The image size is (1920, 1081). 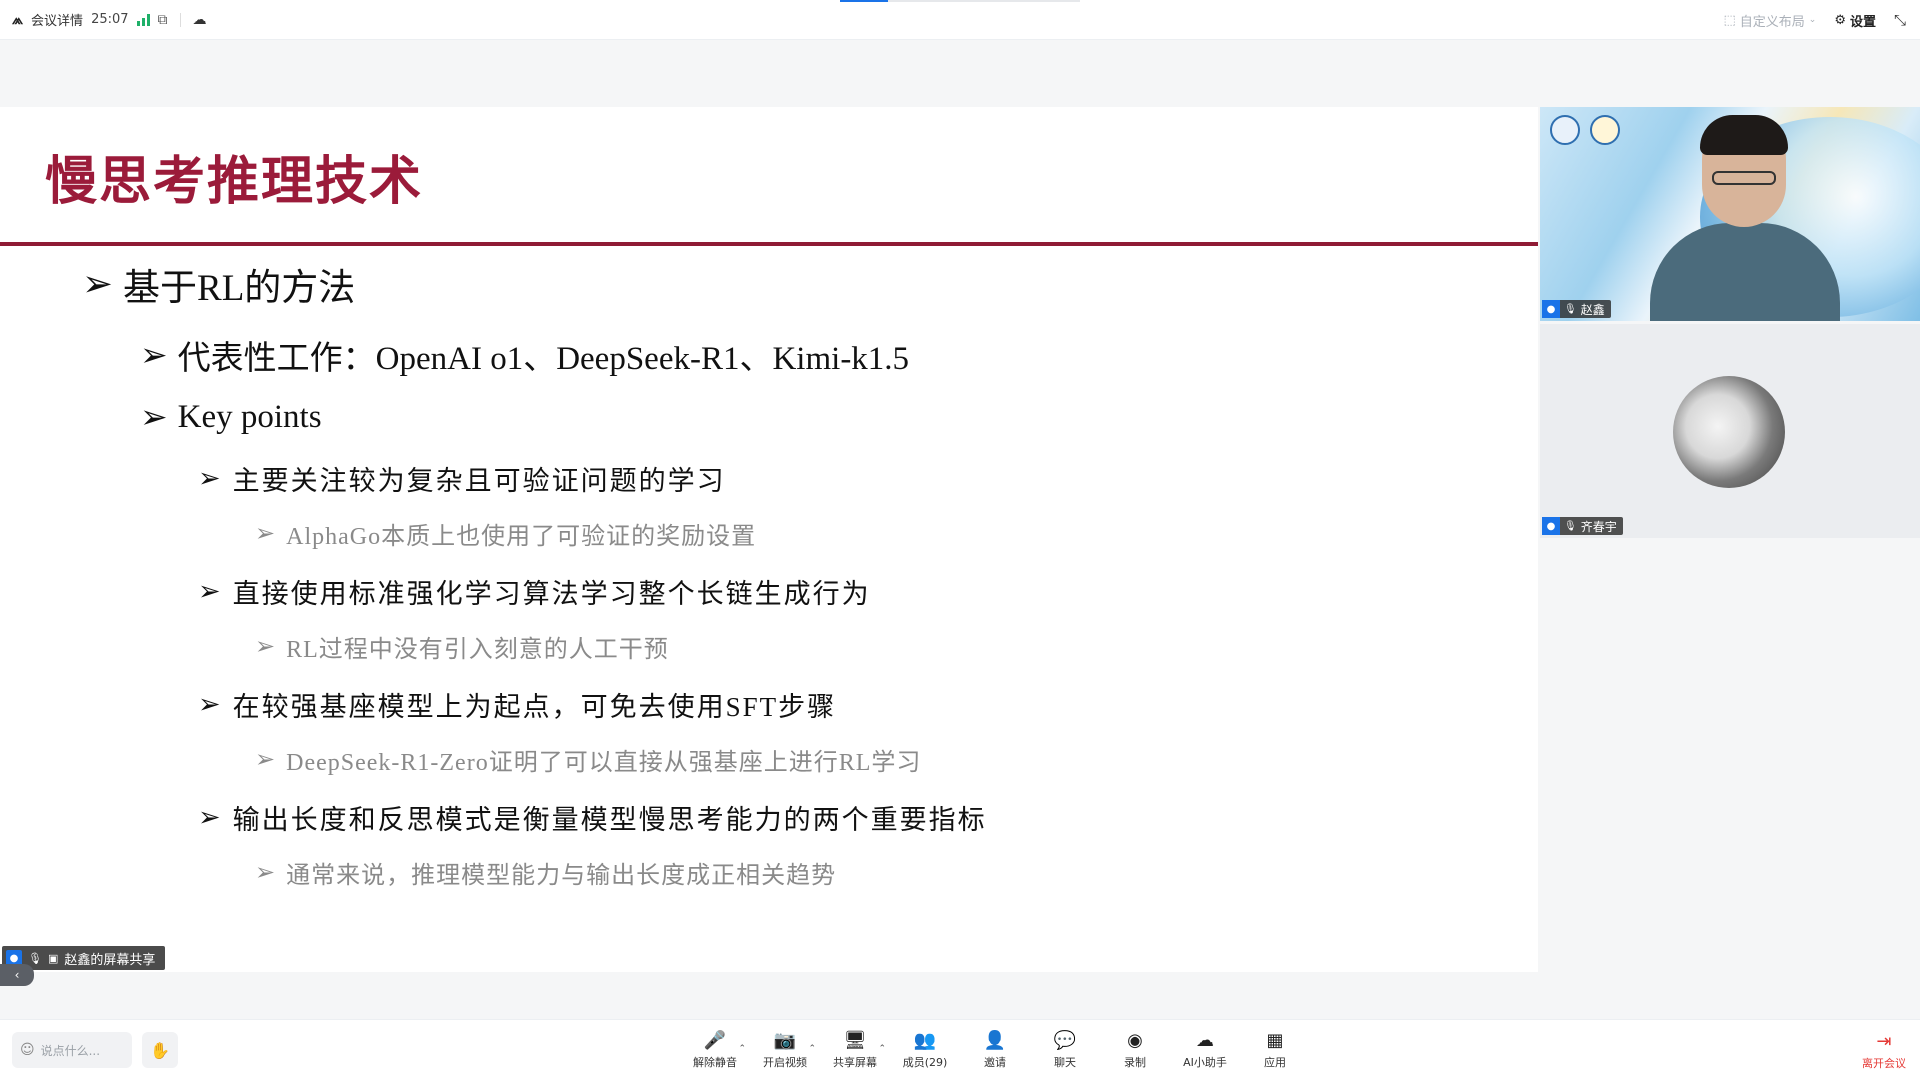 I want to click on cloud-icon: ☁, so click(x=200, y=20).